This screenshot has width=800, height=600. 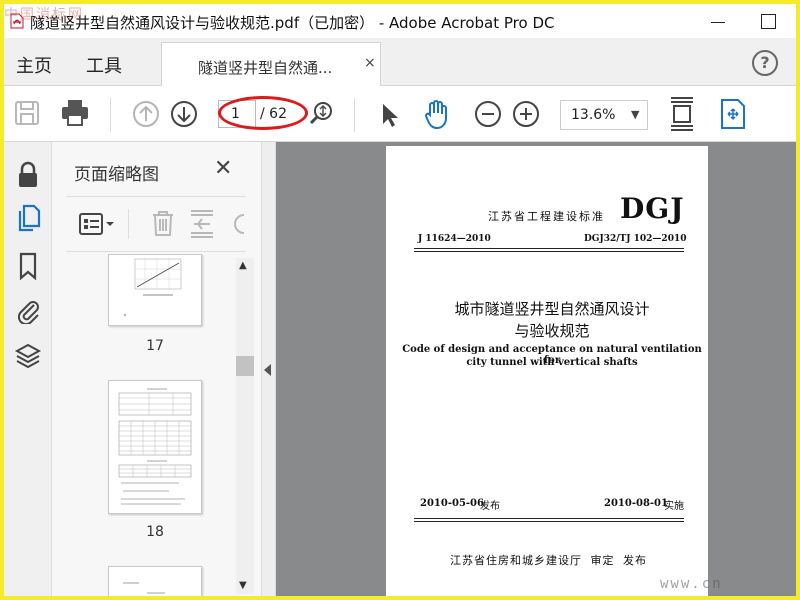 I want to click on document-tab: 隧道竖井型自然通... ×, so click(x=271, y=64).